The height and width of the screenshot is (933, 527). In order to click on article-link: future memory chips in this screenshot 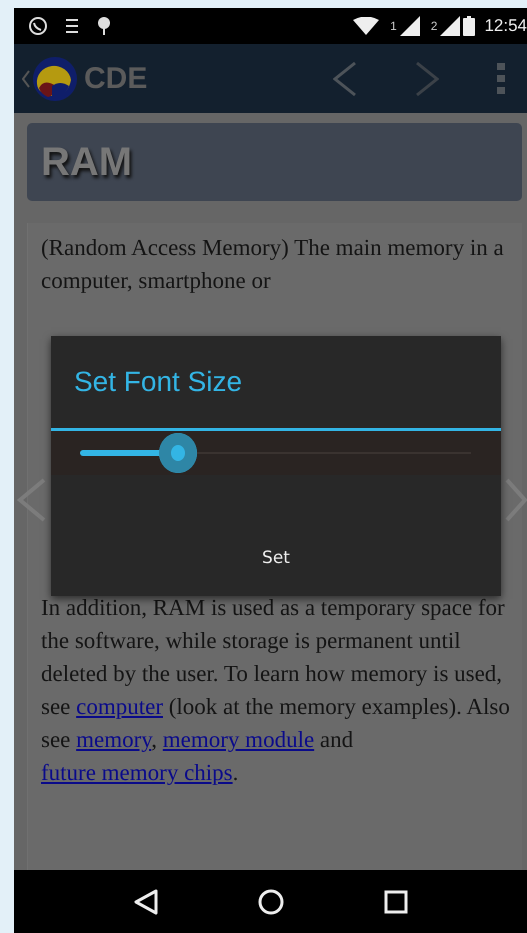, I will do `click(137, 772)`.